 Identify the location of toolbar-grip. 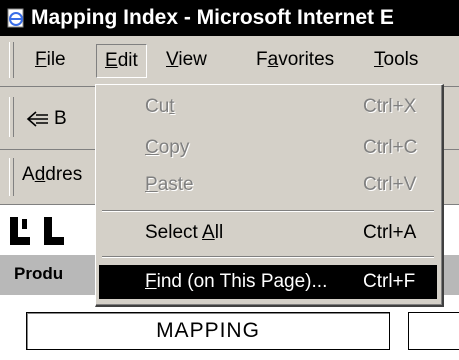
(11, 117).